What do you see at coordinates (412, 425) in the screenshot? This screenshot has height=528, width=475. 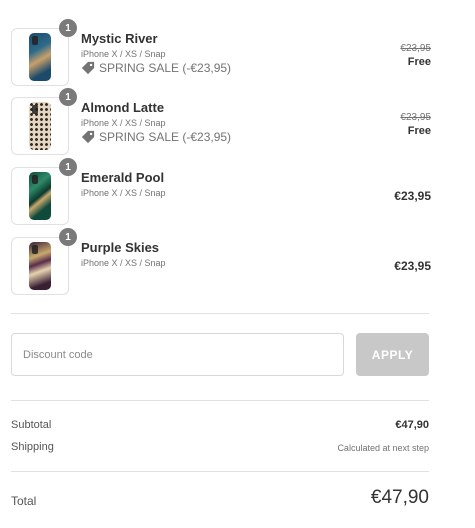 I see `subtotal-value: €47,90` at bounding box center [412, 425].